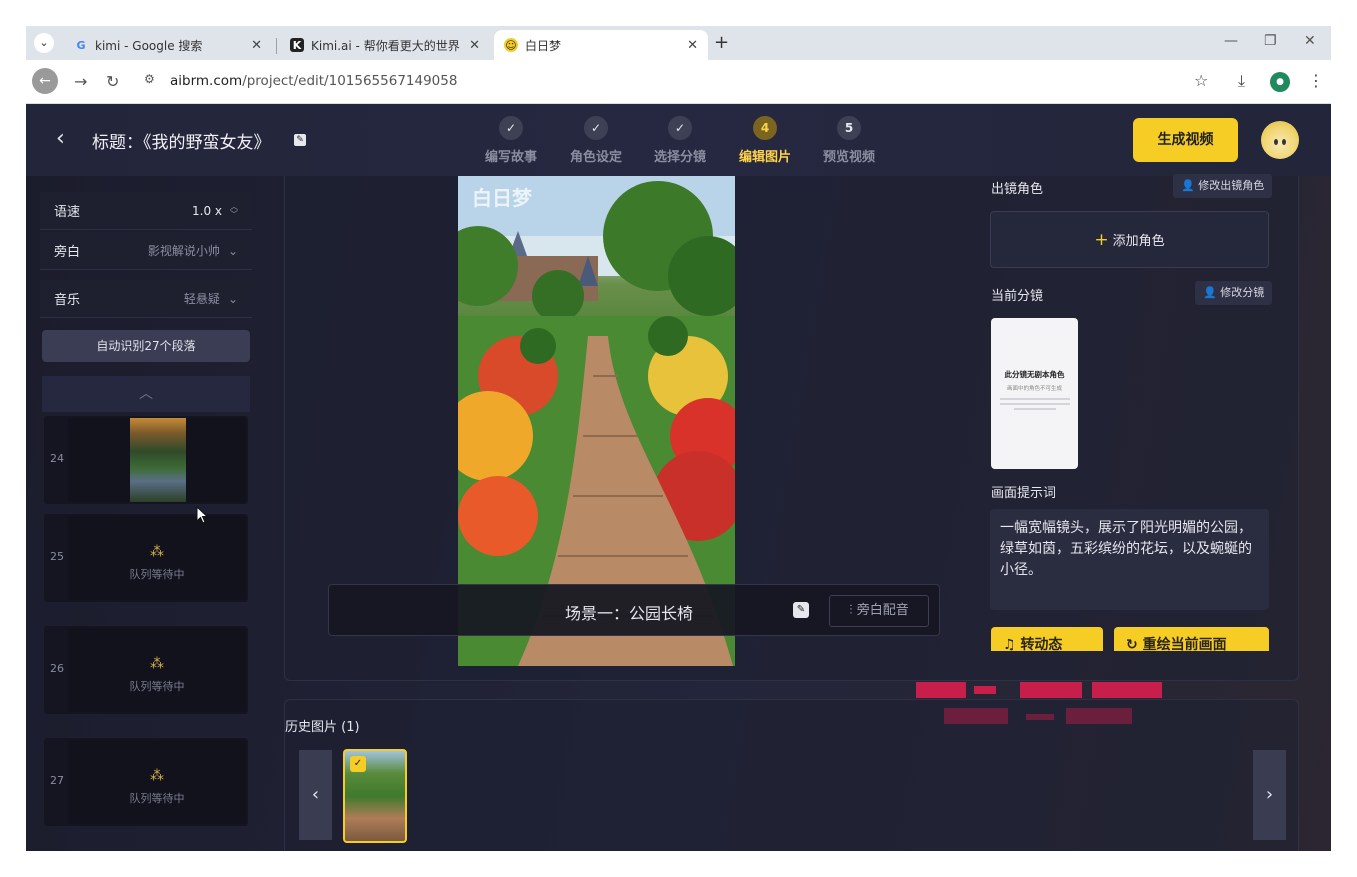 This screenshot has width=1357, height=877. I want to click on narration-label: 旁白, so click(67, 252).